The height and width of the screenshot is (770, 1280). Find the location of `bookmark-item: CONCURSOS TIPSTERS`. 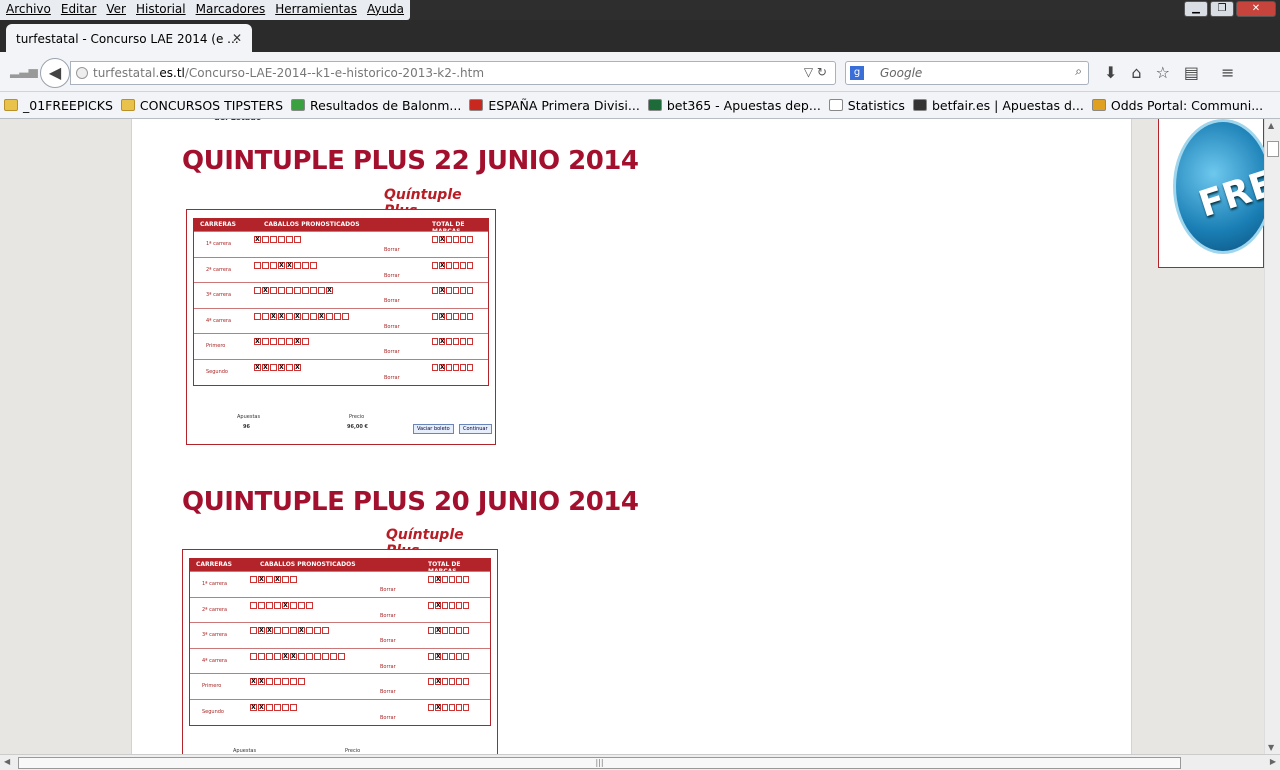

bookmark-item: CONCURSOS TIPSTERS is located at coordinates (201, 105).